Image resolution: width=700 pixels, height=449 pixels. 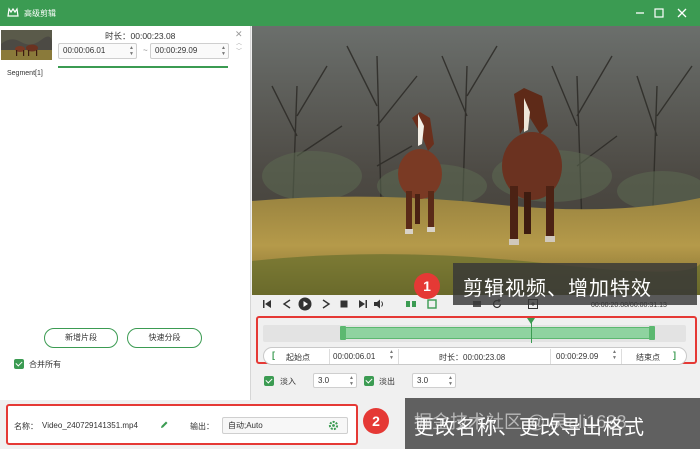 What do you see at coordinates (557, 289) in the screenshot?
I see `annotation-1-text: 剪辑视频、增加特效` at bounding box center [557, 289].